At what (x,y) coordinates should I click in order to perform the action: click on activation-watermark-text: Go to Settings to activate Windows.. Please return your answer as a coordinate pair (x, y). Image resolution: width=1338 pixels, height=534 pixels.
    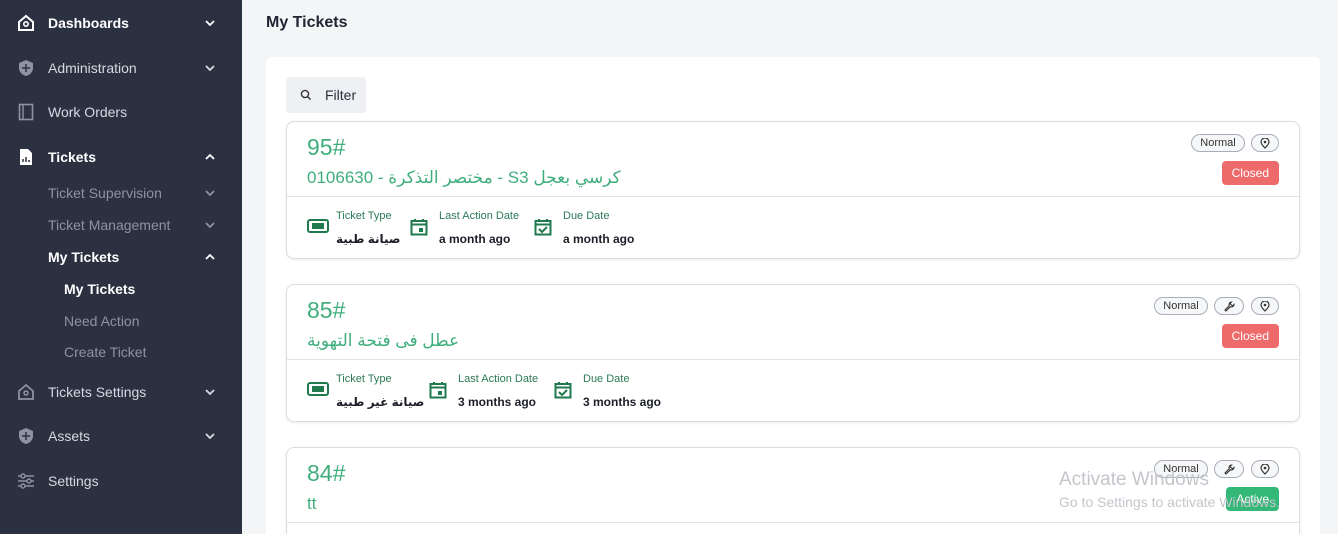
    Looking at the image, I should click on (1169, 502).